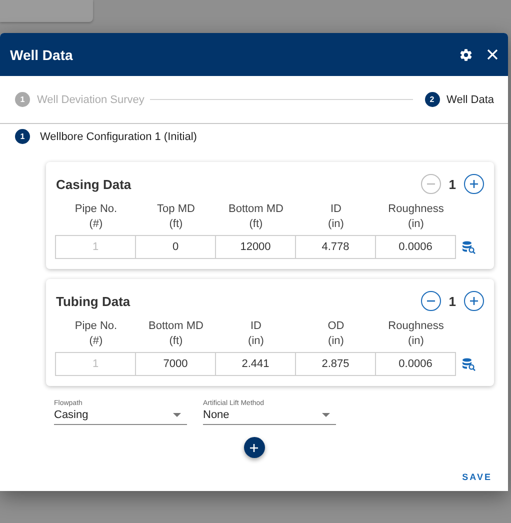 The height and width of the screenshot is (523, 511). I want to click on table-cell: 12000, so click(255, 247).